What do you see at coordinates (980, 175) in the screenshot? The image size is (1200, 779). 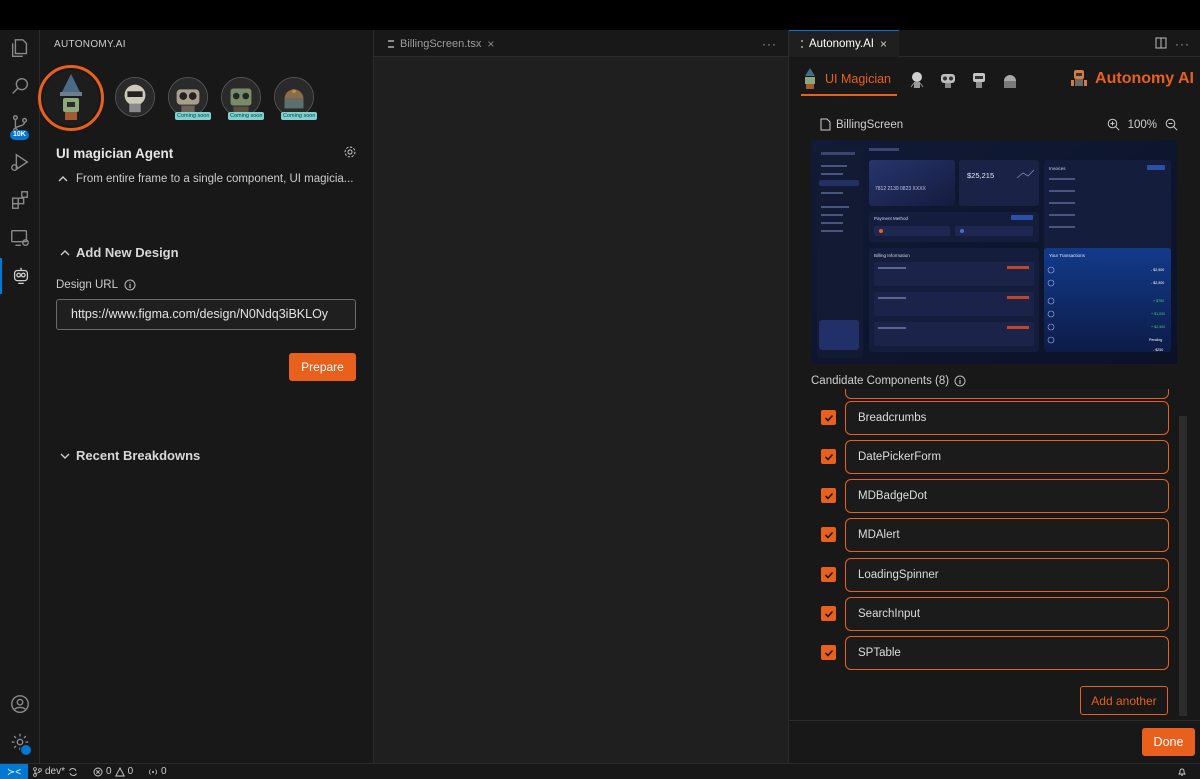 I see `preview-balance: $25,215` at bounding box center [980, 175].